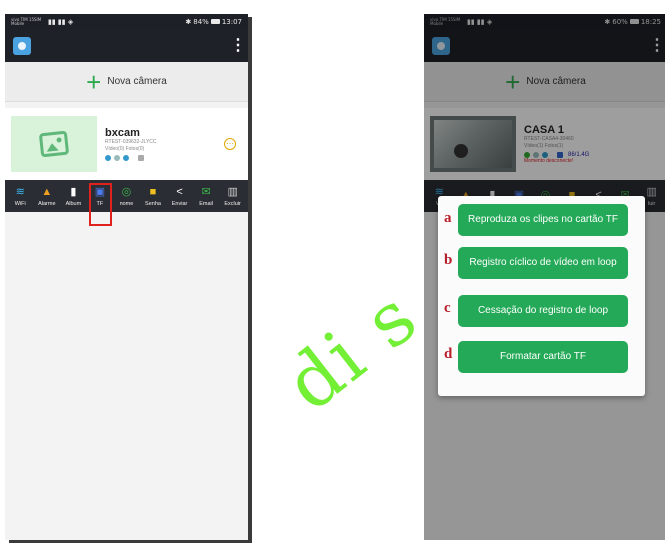 The height and width of the screenshot is (545, 665). Describe the element at coordinates (352, 350) in the screenshot. I see `watermark-text: di s` at that location.